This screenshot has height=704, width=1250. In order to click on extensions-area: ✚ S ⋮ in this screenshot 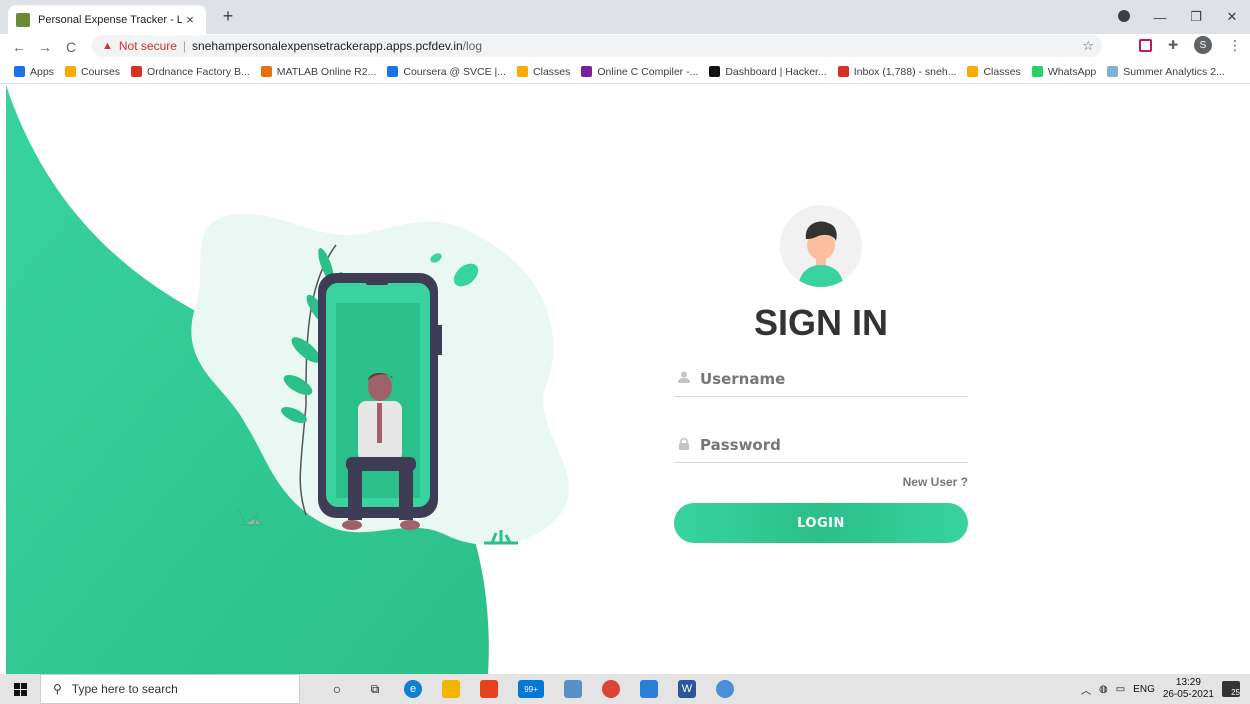, I will do `click(1190, 45)`.